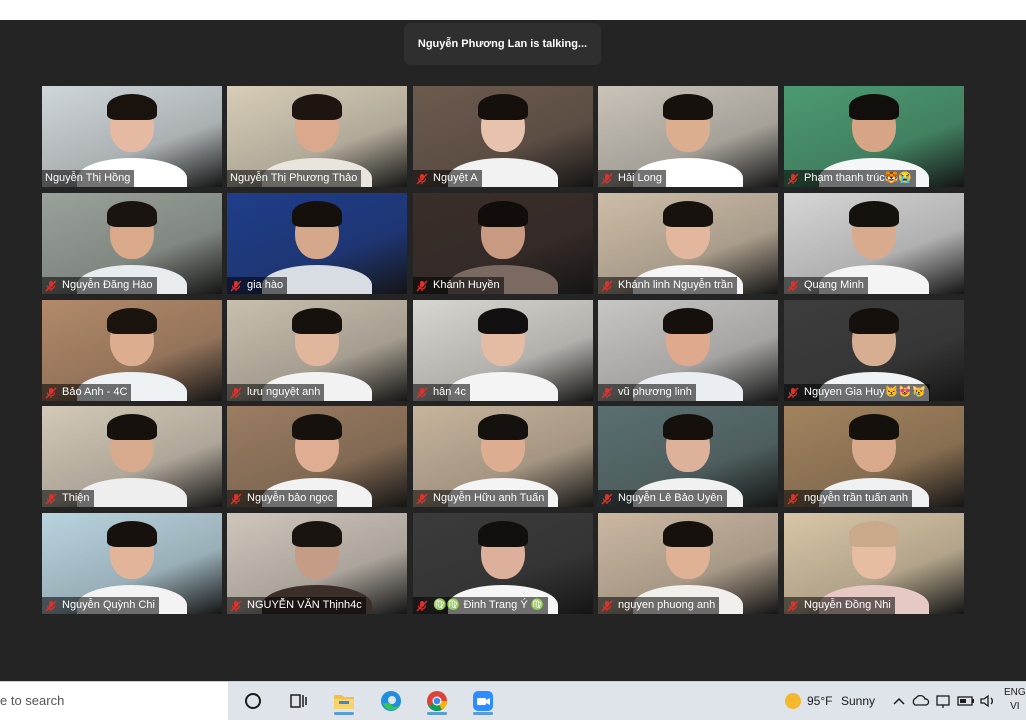 The image size is (1026, 724). I want to click on weather-temperature: 95°F, so click(819, 701).